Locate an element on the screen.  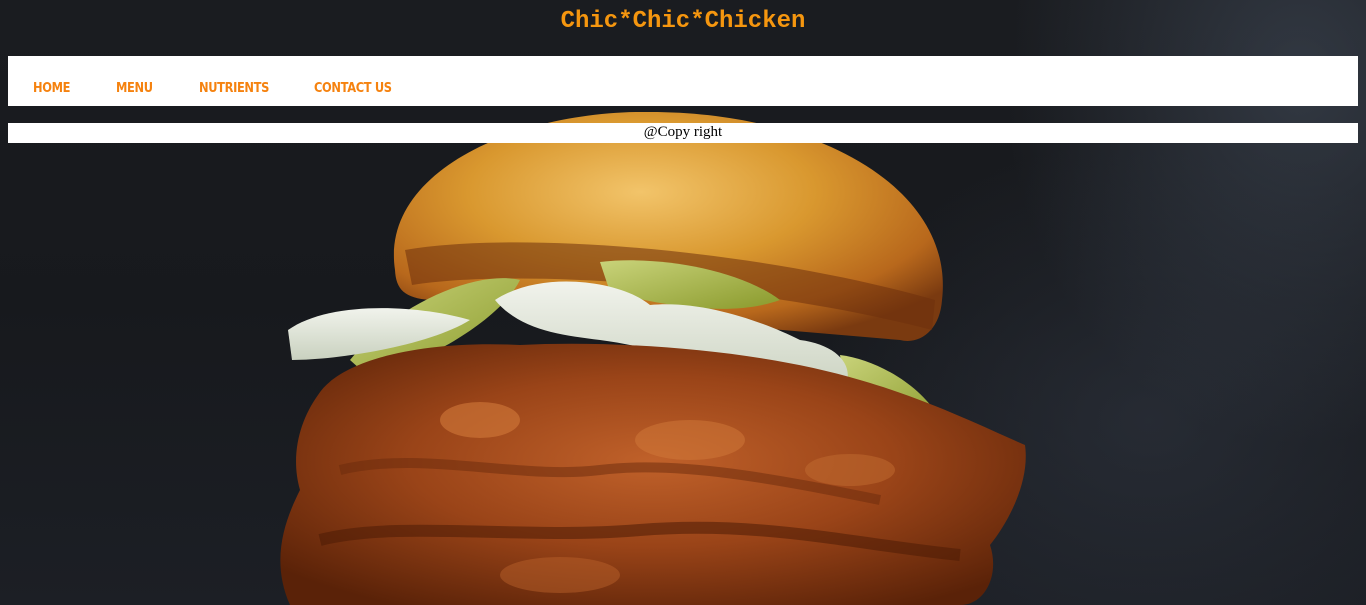
nav-link-menu: MENU is located at coordinates (134, 89).